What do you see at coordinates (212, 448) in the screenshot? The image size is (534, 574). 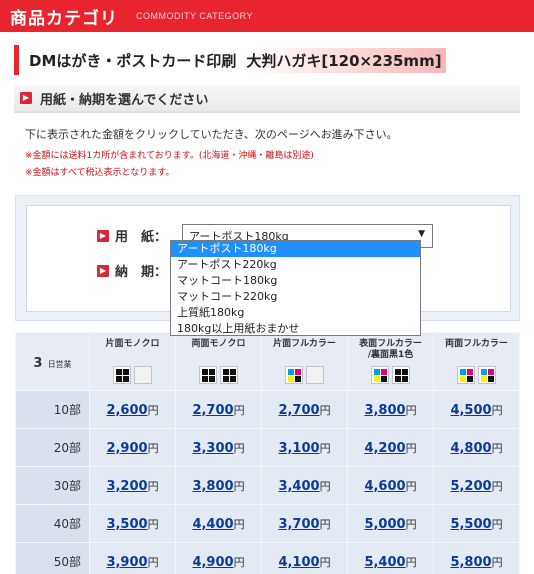 I see `price-link: 3,300` at bounding box center [212, 448].